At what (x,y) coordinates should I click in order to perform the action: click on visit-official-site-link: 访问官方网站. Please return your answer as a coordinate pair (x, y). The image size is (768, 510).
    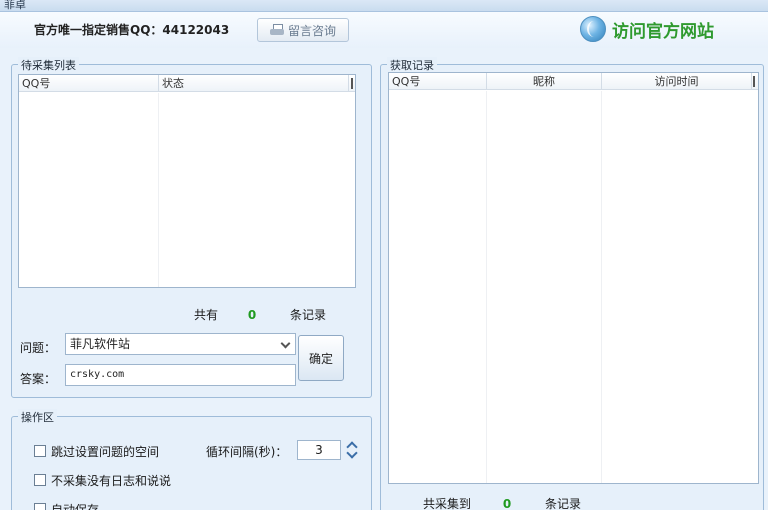
    Looking at the image, I should click on (647, 29).